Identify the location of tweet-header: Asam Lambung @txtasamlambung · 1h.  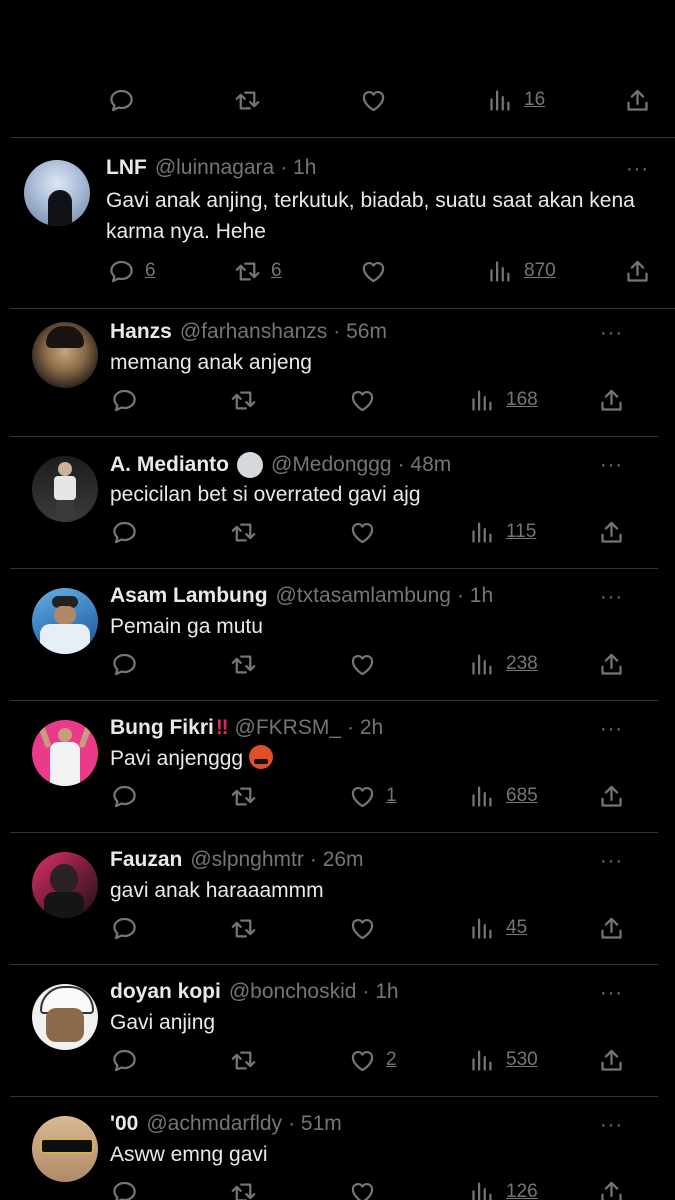
(301, 596).